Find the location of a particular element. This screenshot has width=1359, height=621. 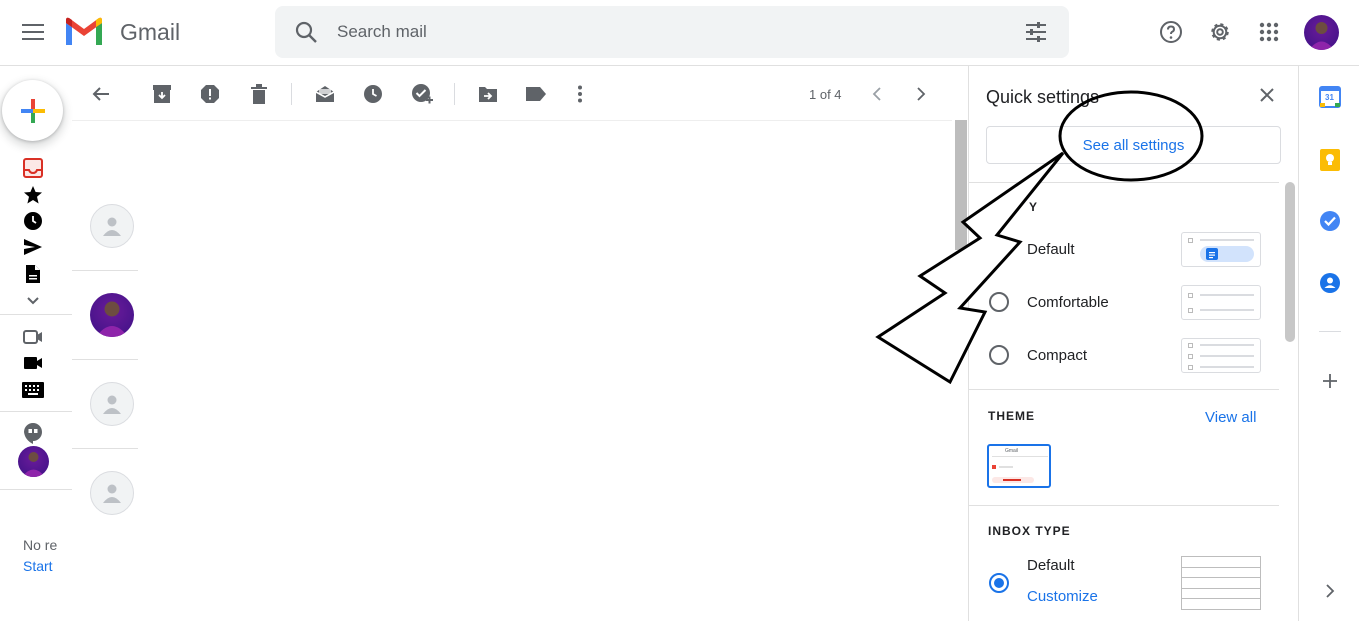

search-input: Search mail is located at coordinates (382, 32).